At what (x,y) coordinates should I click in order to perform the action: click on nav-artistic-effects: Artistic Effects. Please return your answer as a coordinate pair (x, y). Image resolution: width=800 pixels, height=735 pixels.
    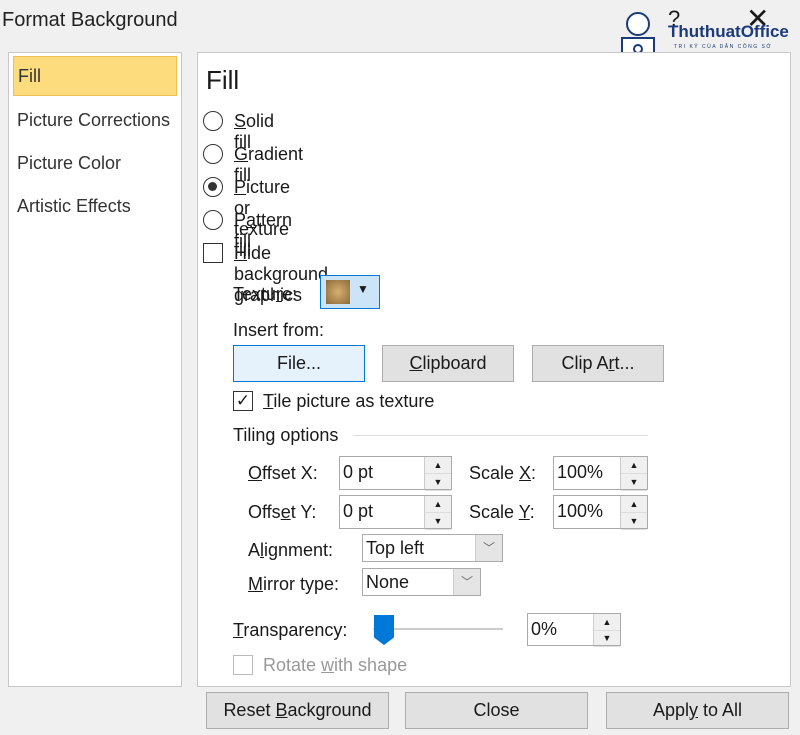
    Looking at the image, I should click on (94, 206).